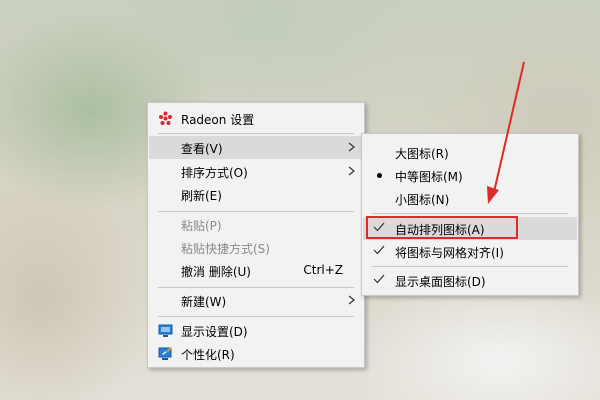 The image size is (600, 400). Describe the element at coordinates (165, 330) in the screenshot. I see `monitor-icon` at that location.